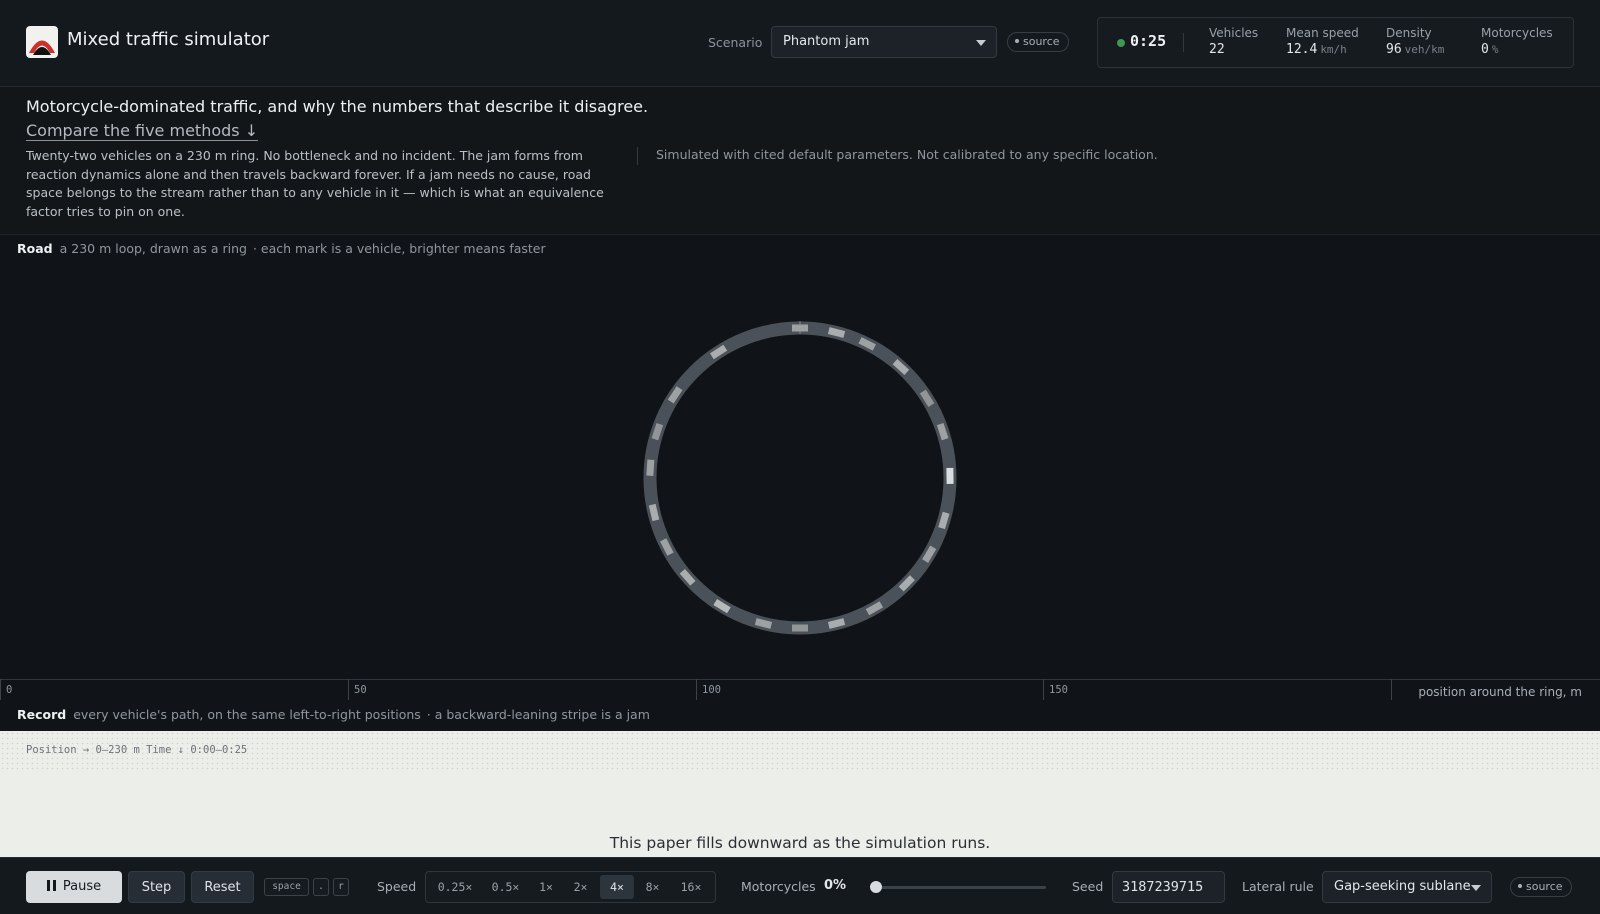 Image resolution: width=1600 pixels, height=914 pixels. I want to click on pause-label: Pause, so click(82, 886).